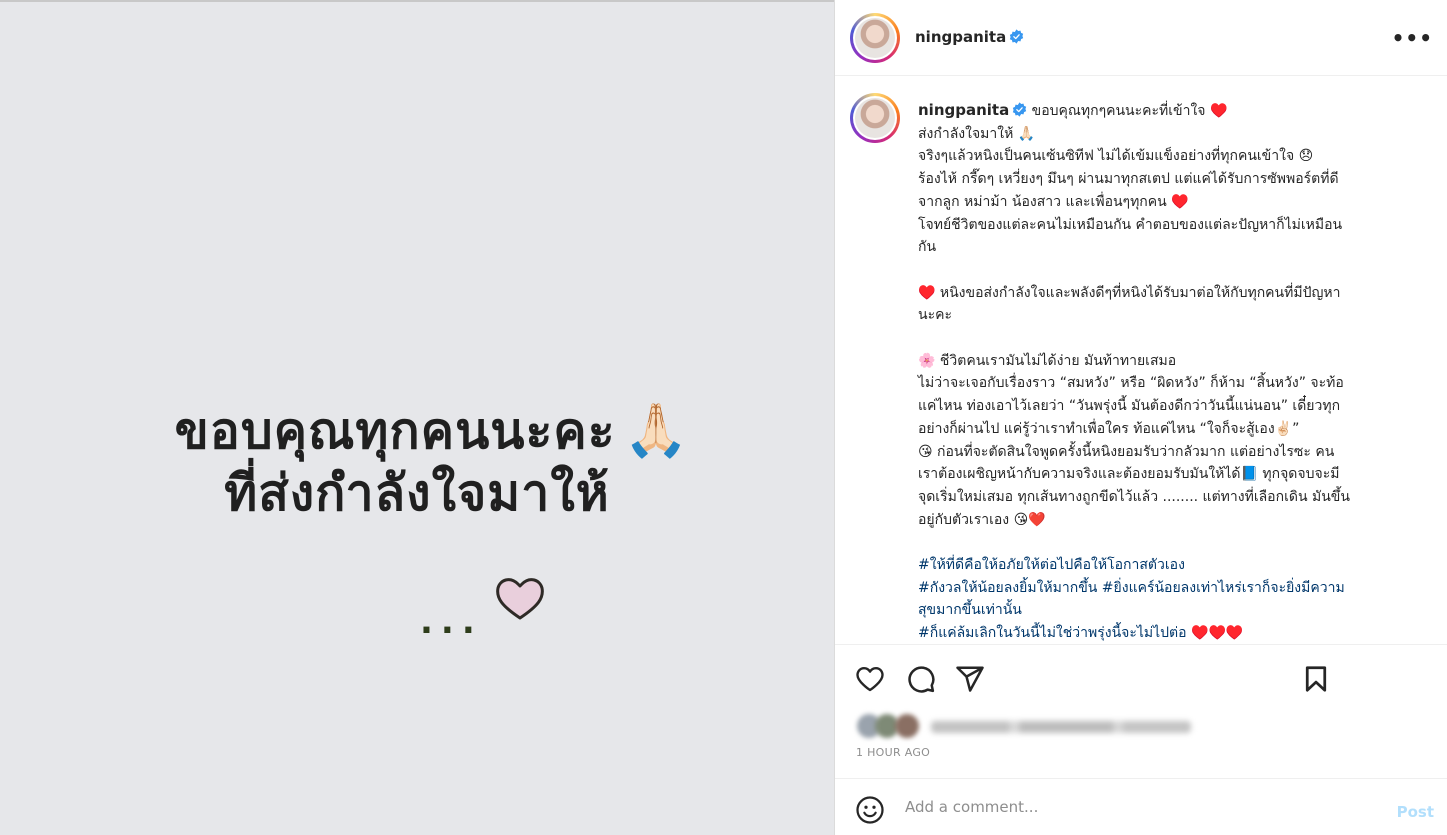 The height and width of the screenshot is (835, 1447). I want to click on more-options-icon: •••, so click(1412, 38).